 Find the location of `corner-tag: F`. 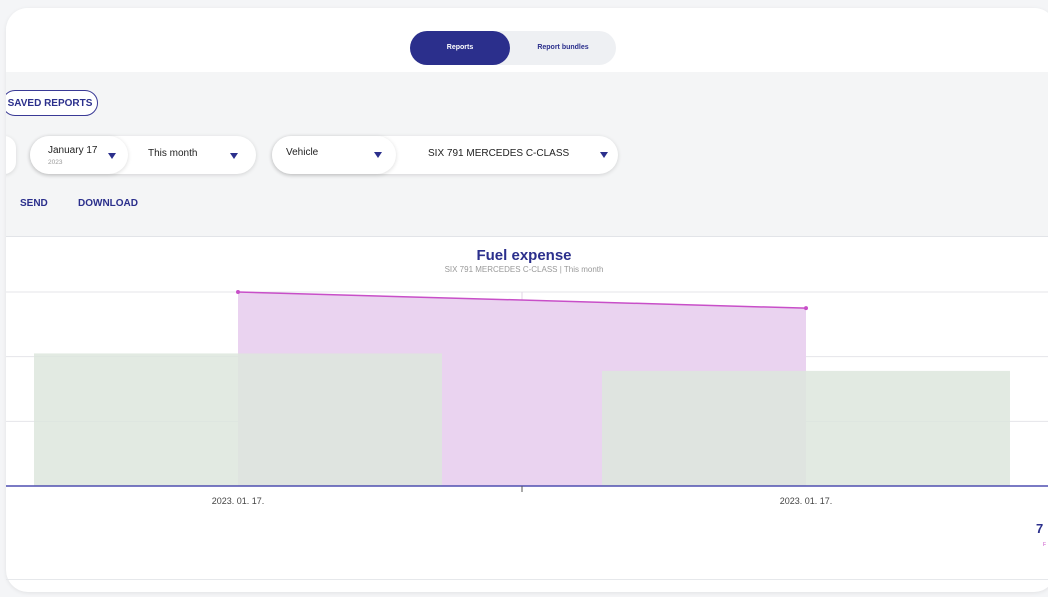

corner-tag: F is located at coordinates (1045, 545).